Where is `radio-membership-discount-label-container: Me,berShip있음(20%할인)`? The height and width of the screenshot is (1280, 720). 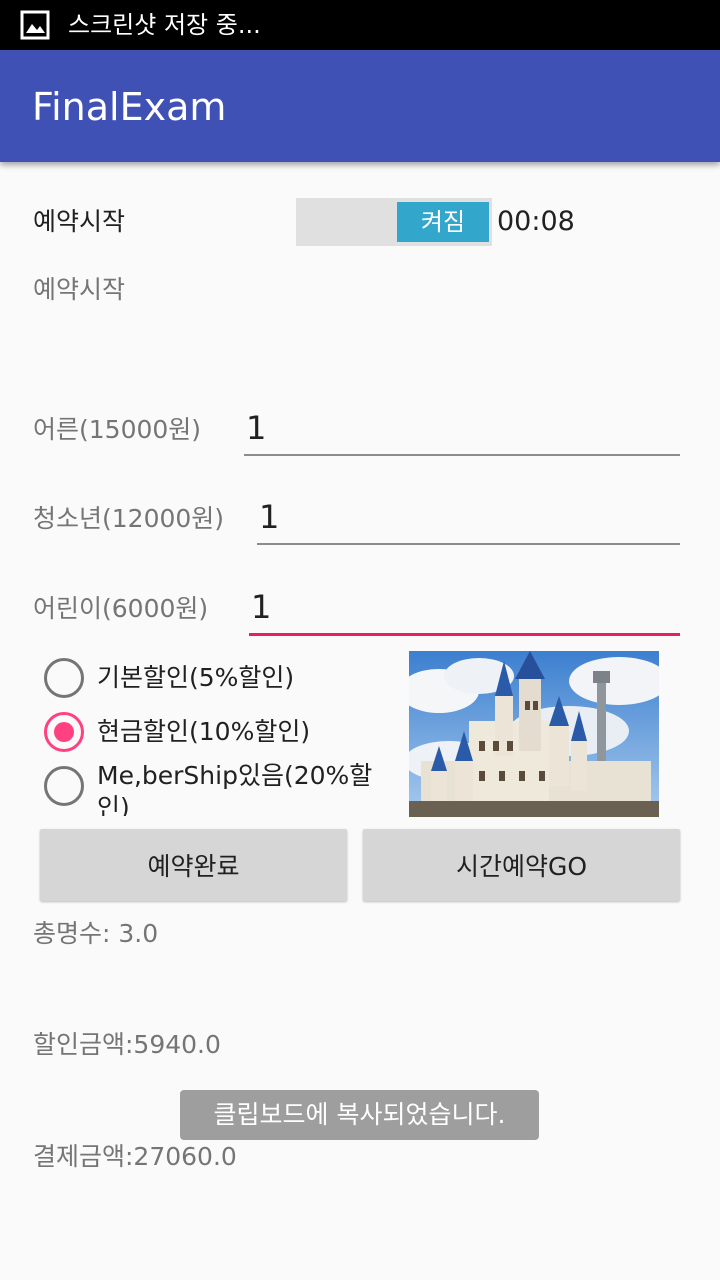
radio-membership-discount-label-container: Me,berShip있음(20%할인) is located at coordinates (247, 788).